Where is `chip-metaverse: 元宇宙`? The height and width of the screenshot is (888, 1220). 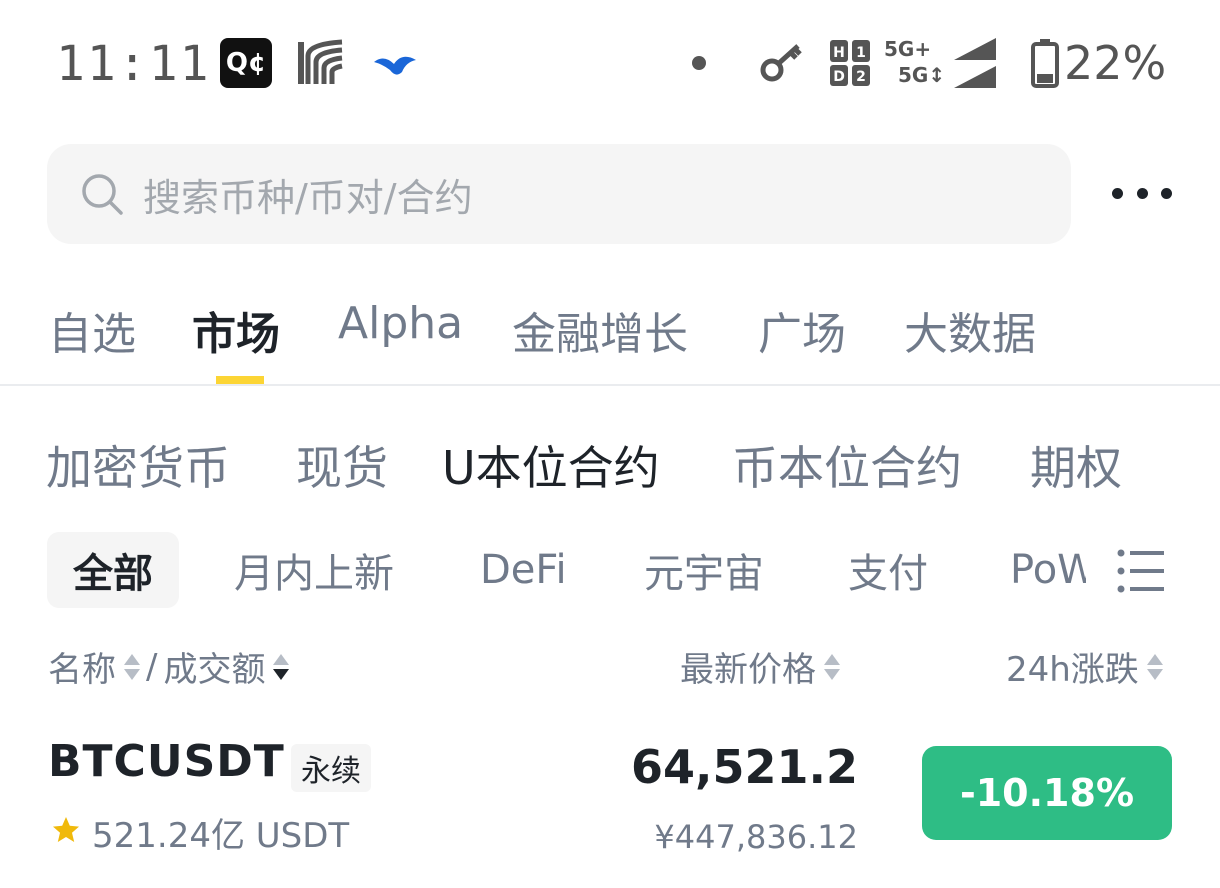
chip-metaverse: 元宇宙 is located at coordinates (704, 570).